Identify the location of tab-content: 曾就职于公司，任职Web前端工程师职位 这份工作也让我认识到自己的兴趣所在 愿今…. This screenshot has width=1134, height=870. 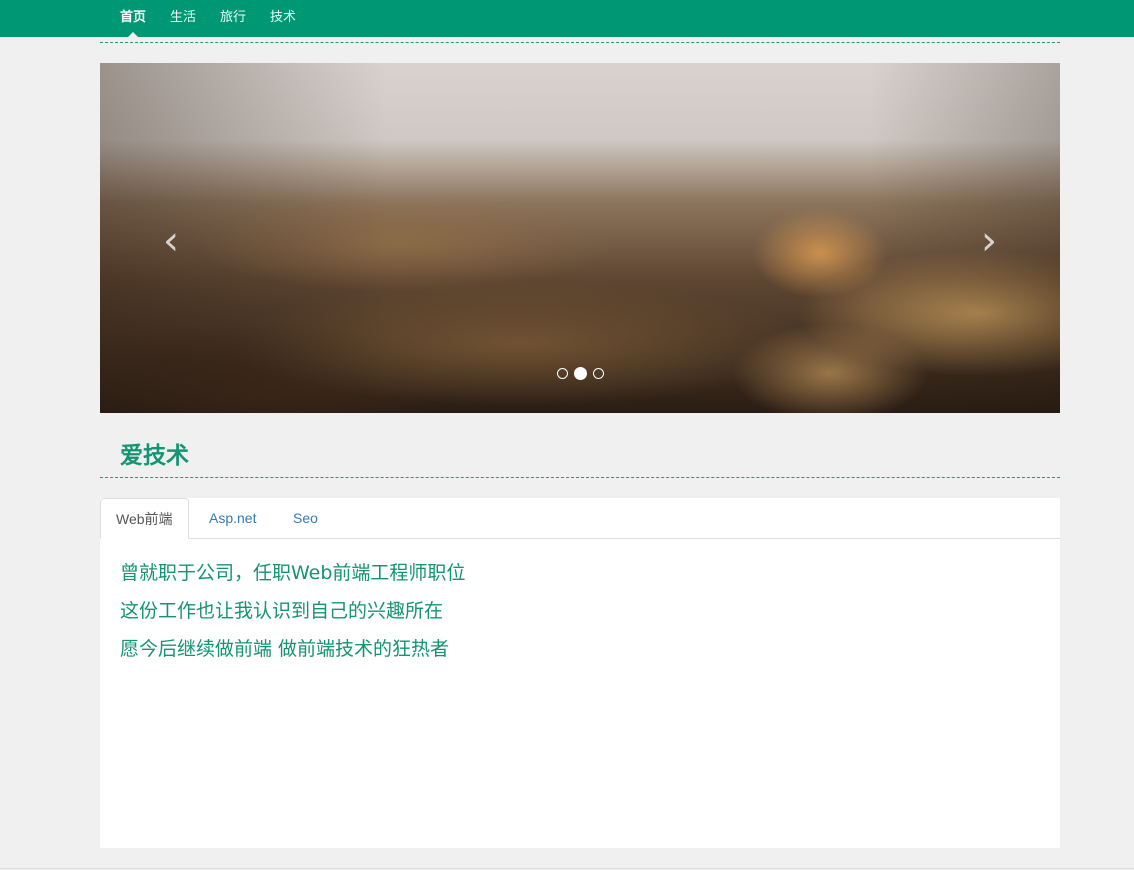
(292, 616).